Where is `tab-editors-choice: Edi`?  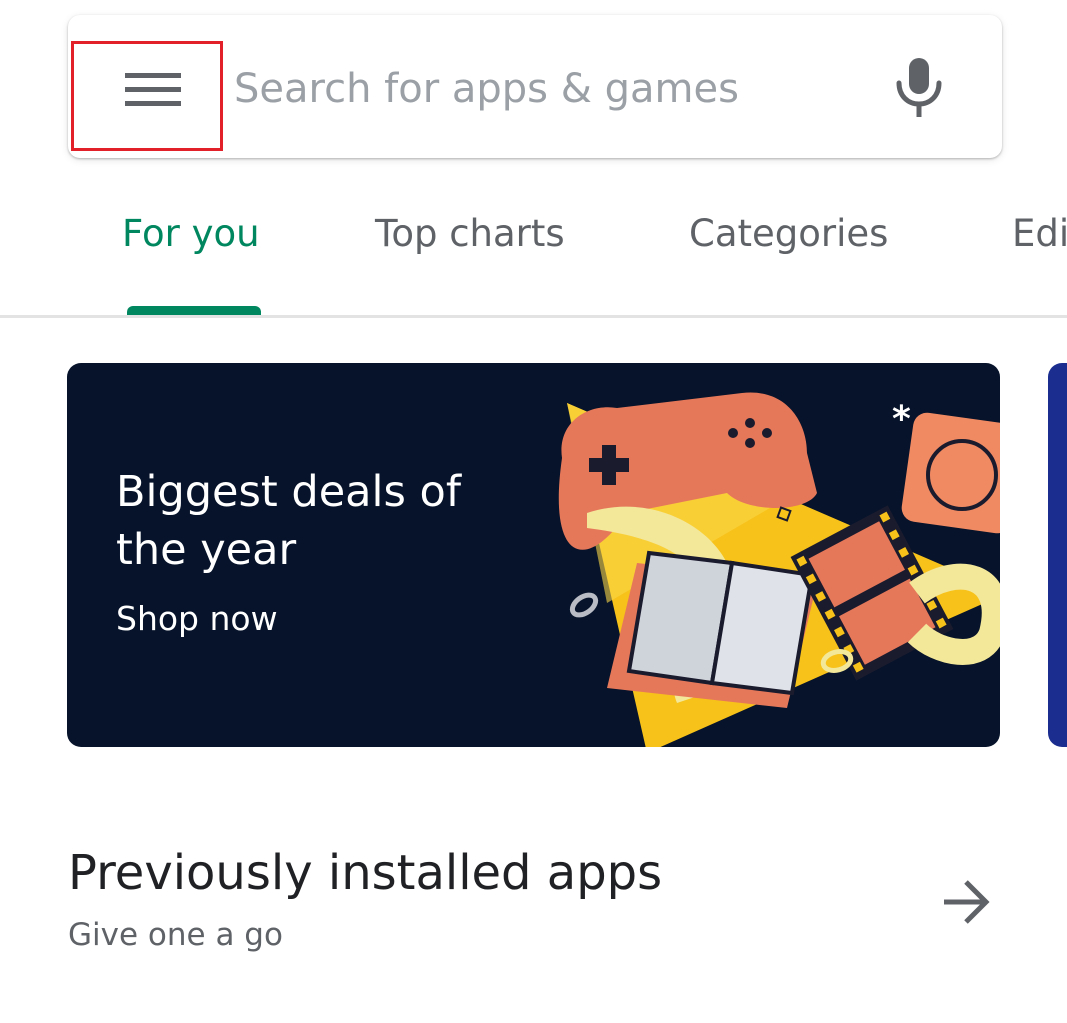
tab-editors-choice: Edi is located at coordinates (1039, 233).